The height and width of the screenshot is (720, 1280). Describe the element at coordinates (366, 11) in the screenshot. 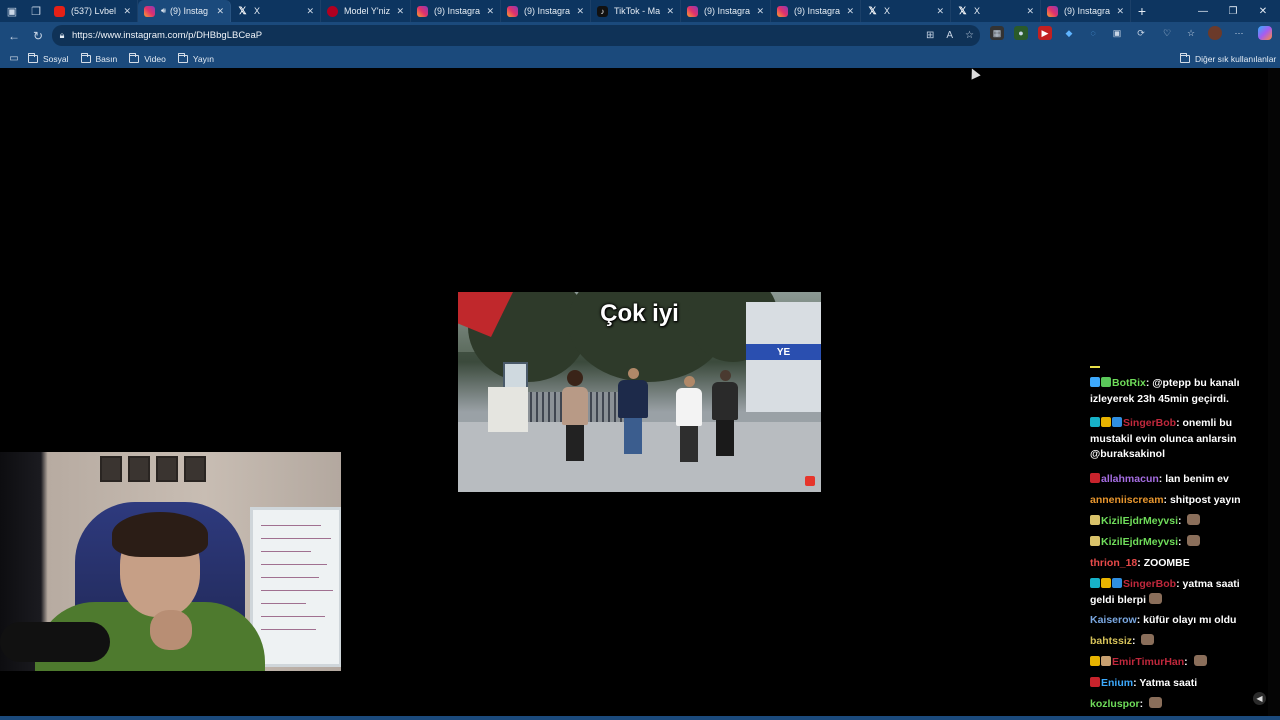

I see `browser-tab: Model Y'nizi ✕` at that location.